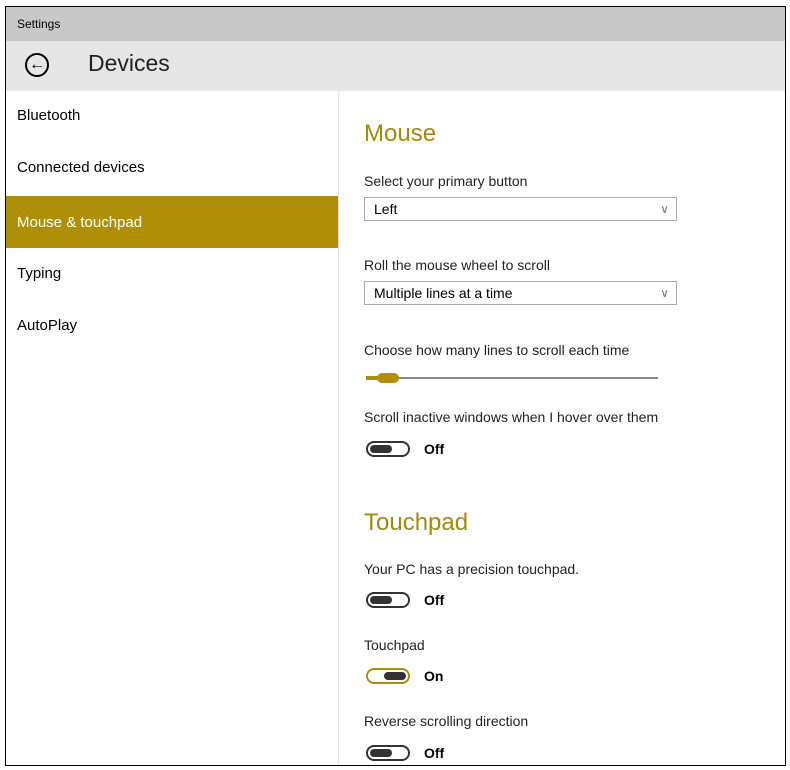 The image size is (790, 770). Describe the element at coordinates (394, 645) in the screenshot. I see `touchpad-label: Touchpad` at that location.